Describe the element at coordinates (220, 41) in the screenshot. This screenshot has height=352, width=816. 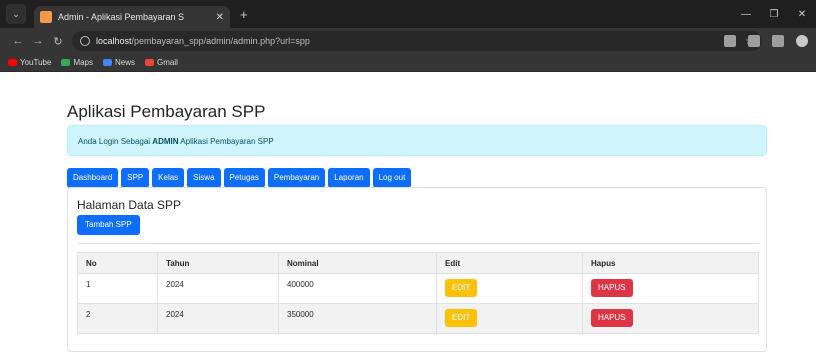
I see `url-path: /pembayaran_spp/admin/admin.php?url=spp` at that location.